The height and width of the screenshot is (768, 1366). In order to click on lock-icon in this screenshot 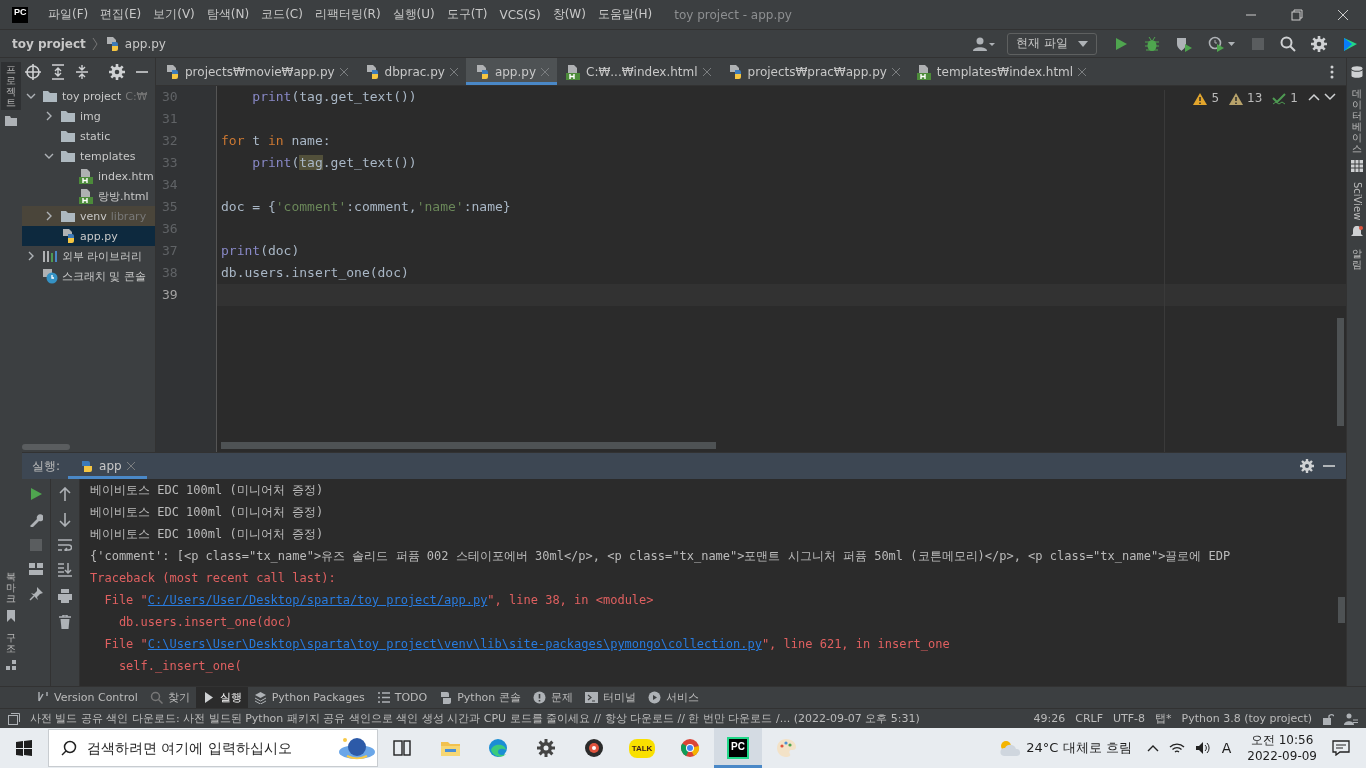, I will do `click(1328, 718)`.